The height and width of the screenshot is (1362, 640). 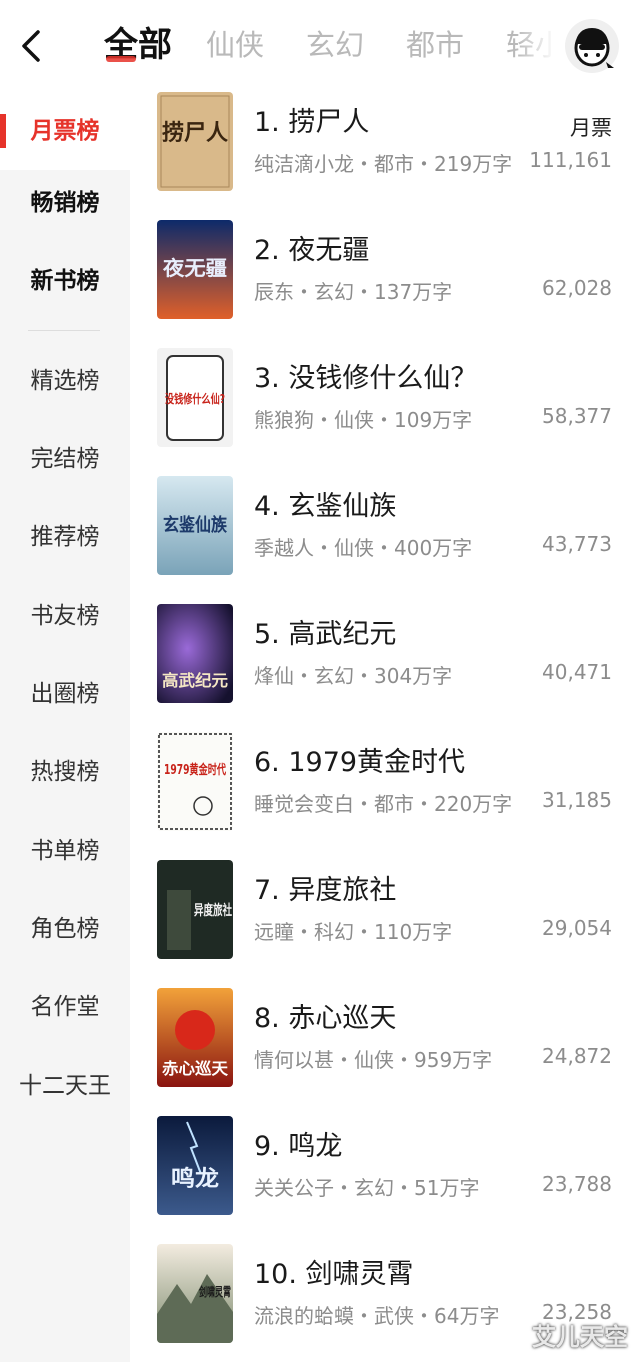 What do you see at coordinates (121, 59) in the screenshot?
I see `active-tab-indicator` at bounding box center [121, 59].